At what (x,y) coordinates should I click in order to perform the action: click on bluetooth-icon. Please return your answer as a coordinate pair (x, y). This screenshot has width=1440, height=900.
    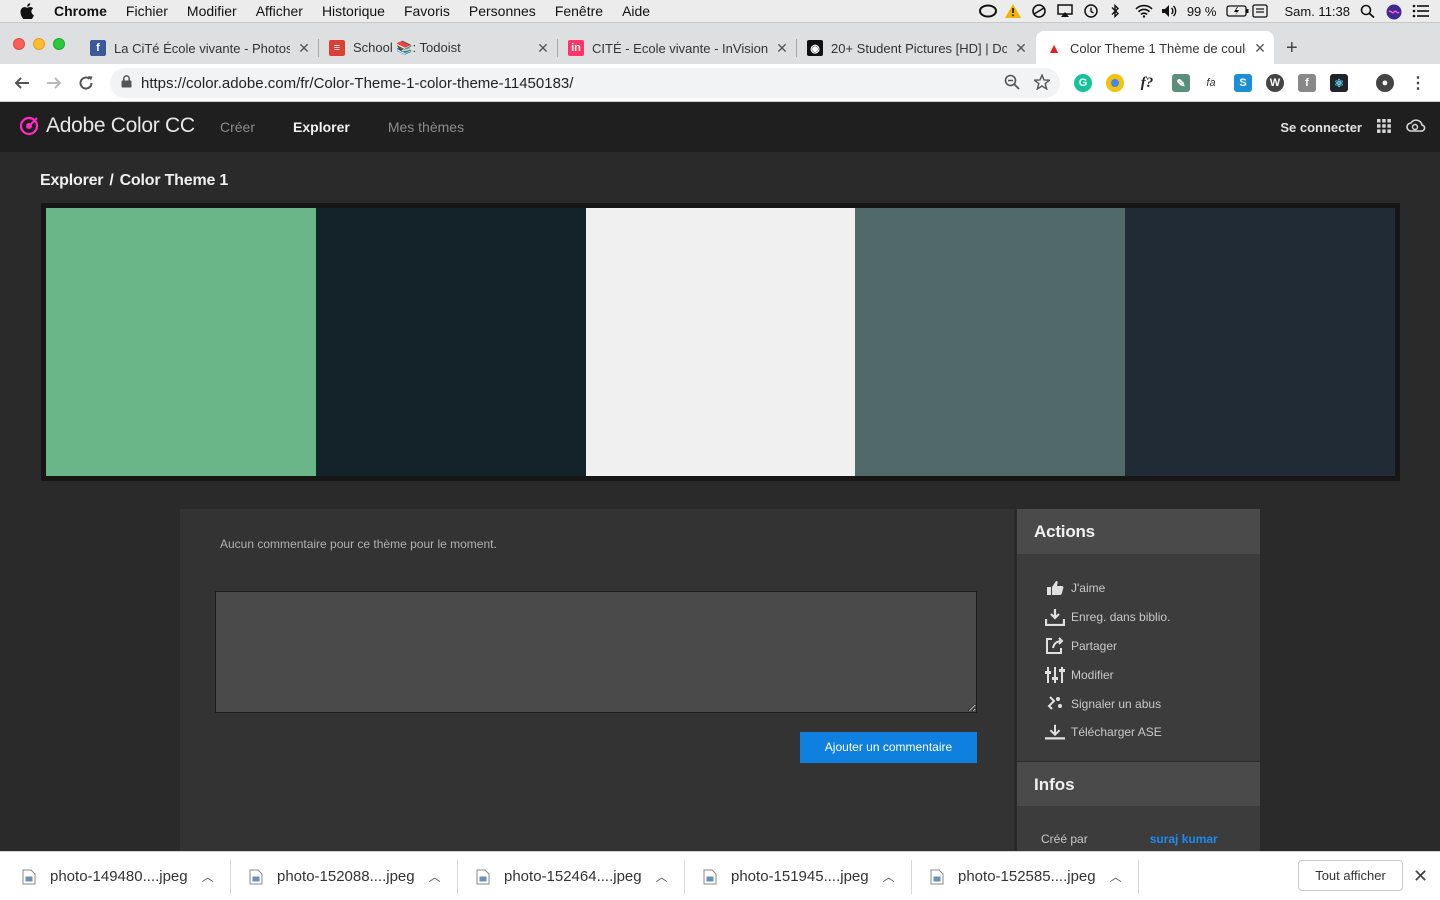
    Looking at the image, I should click on (1117, 11).